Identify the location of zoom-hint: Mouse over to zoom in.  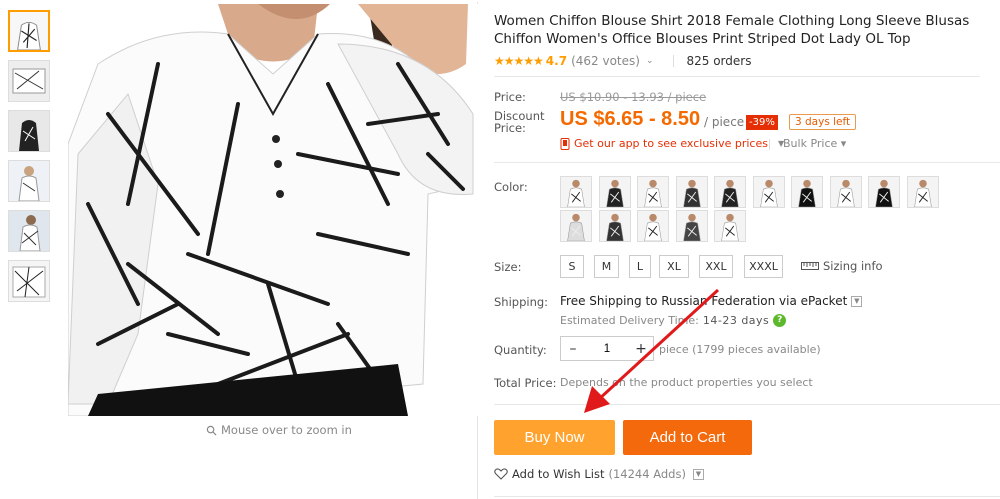
(279, 430).